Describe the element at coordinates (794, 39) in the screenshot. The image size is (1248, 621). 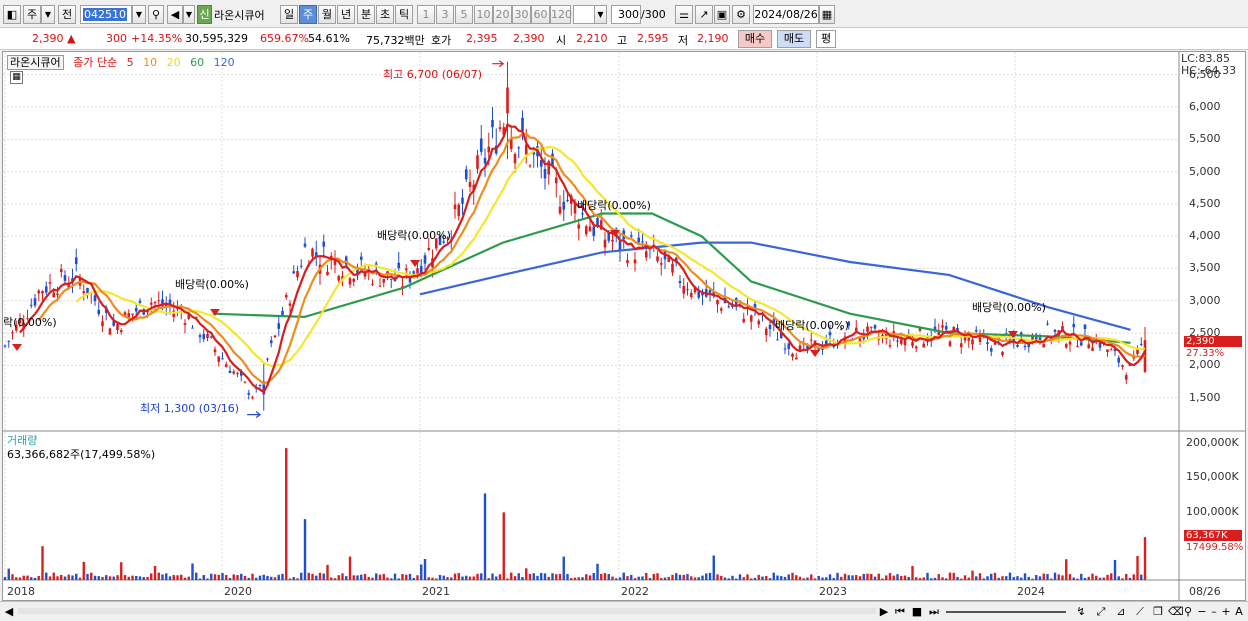
I see `sell-button: 매도` at that location.